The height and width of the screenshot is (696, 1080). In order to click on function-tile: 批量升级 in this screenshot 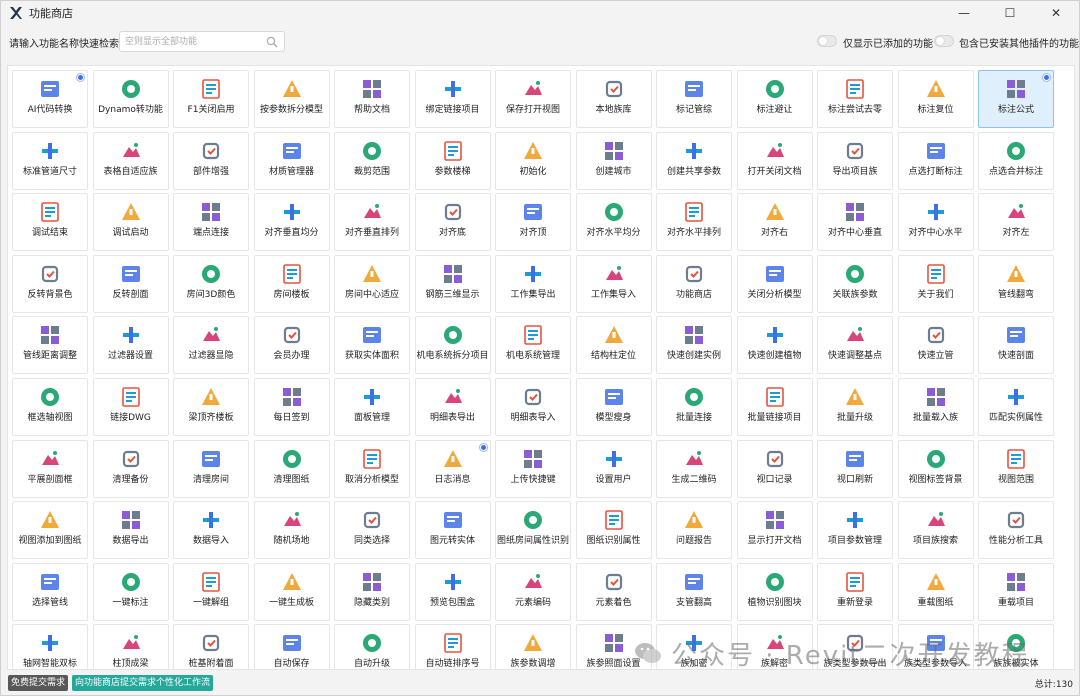, I will do `click(855, 406)`.